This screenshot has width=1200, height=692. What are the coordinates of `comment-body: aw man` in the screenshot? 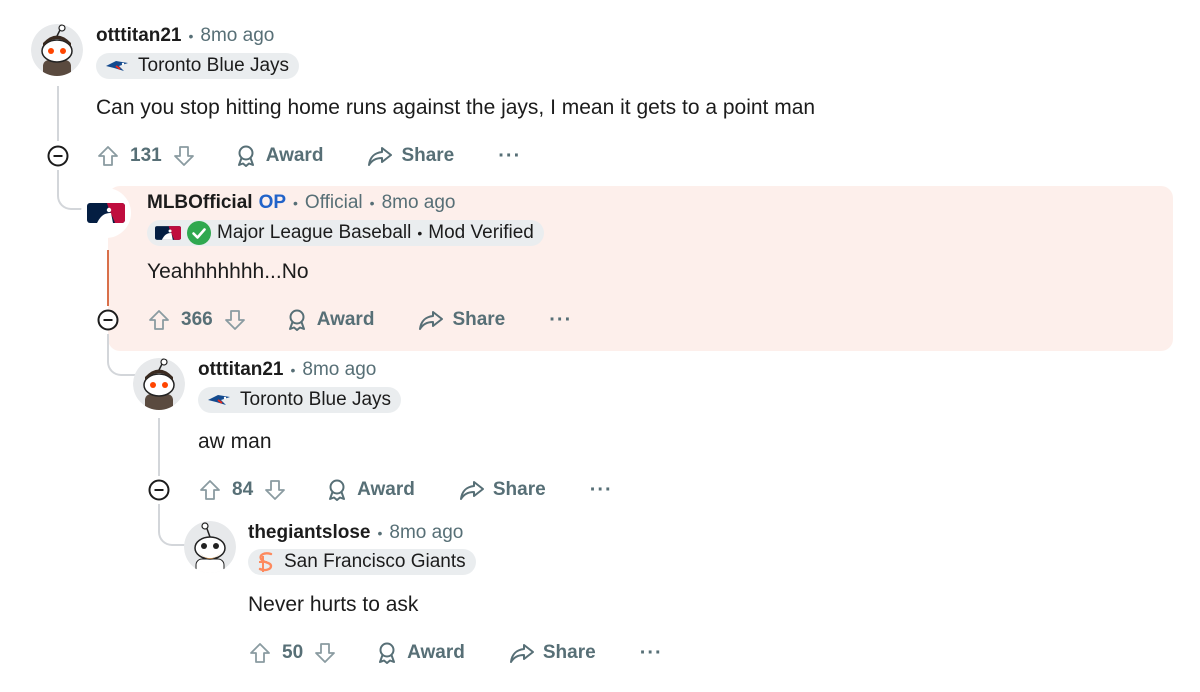 It's located at (235, 441).